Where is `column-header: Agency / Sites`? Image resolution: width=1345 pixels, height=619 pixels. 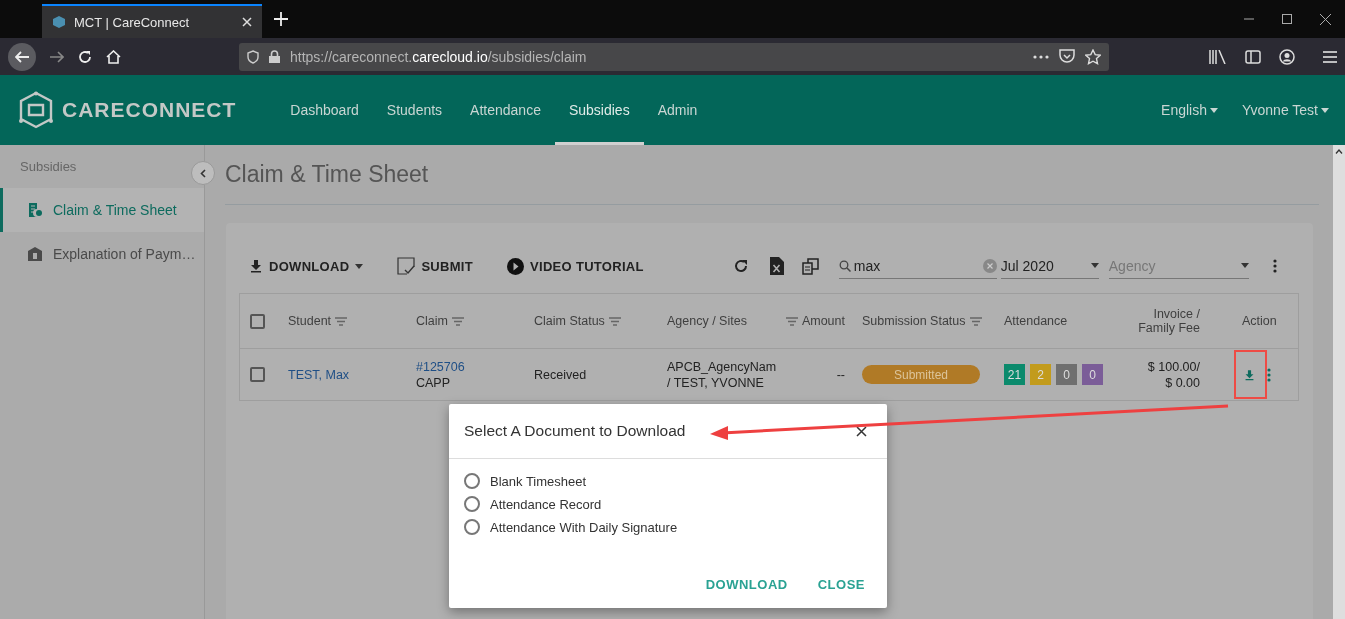 column-header: Agency / Sites is located at coordinates (707, 321).